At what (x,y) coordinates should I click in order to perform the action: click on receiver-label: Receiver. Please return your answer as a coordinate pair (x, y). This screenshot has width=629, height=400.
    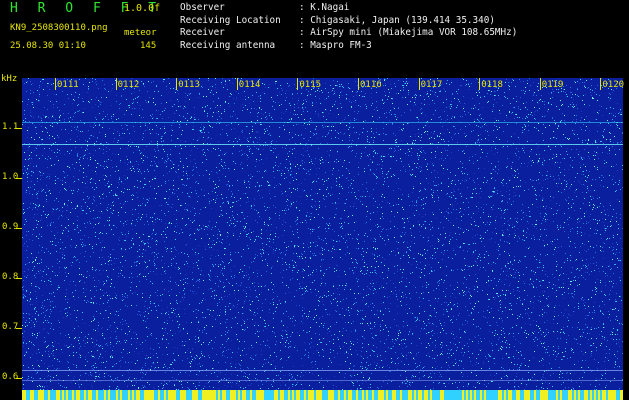
    Looking at the image, I should click on (202, 33).